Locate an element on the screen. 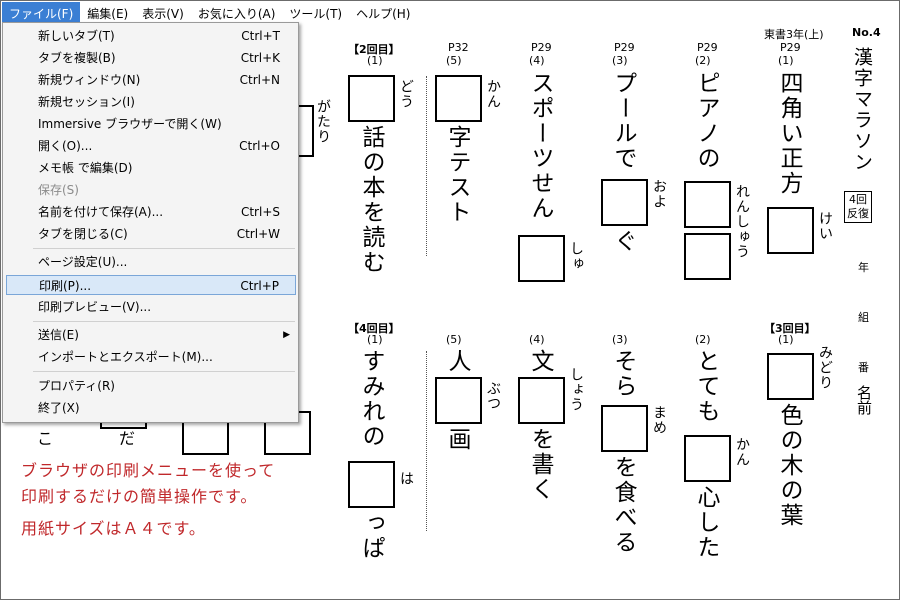 This screenshot has height=600, width=900. menu-view: 表示(V) is located at coordinates (163, 12).